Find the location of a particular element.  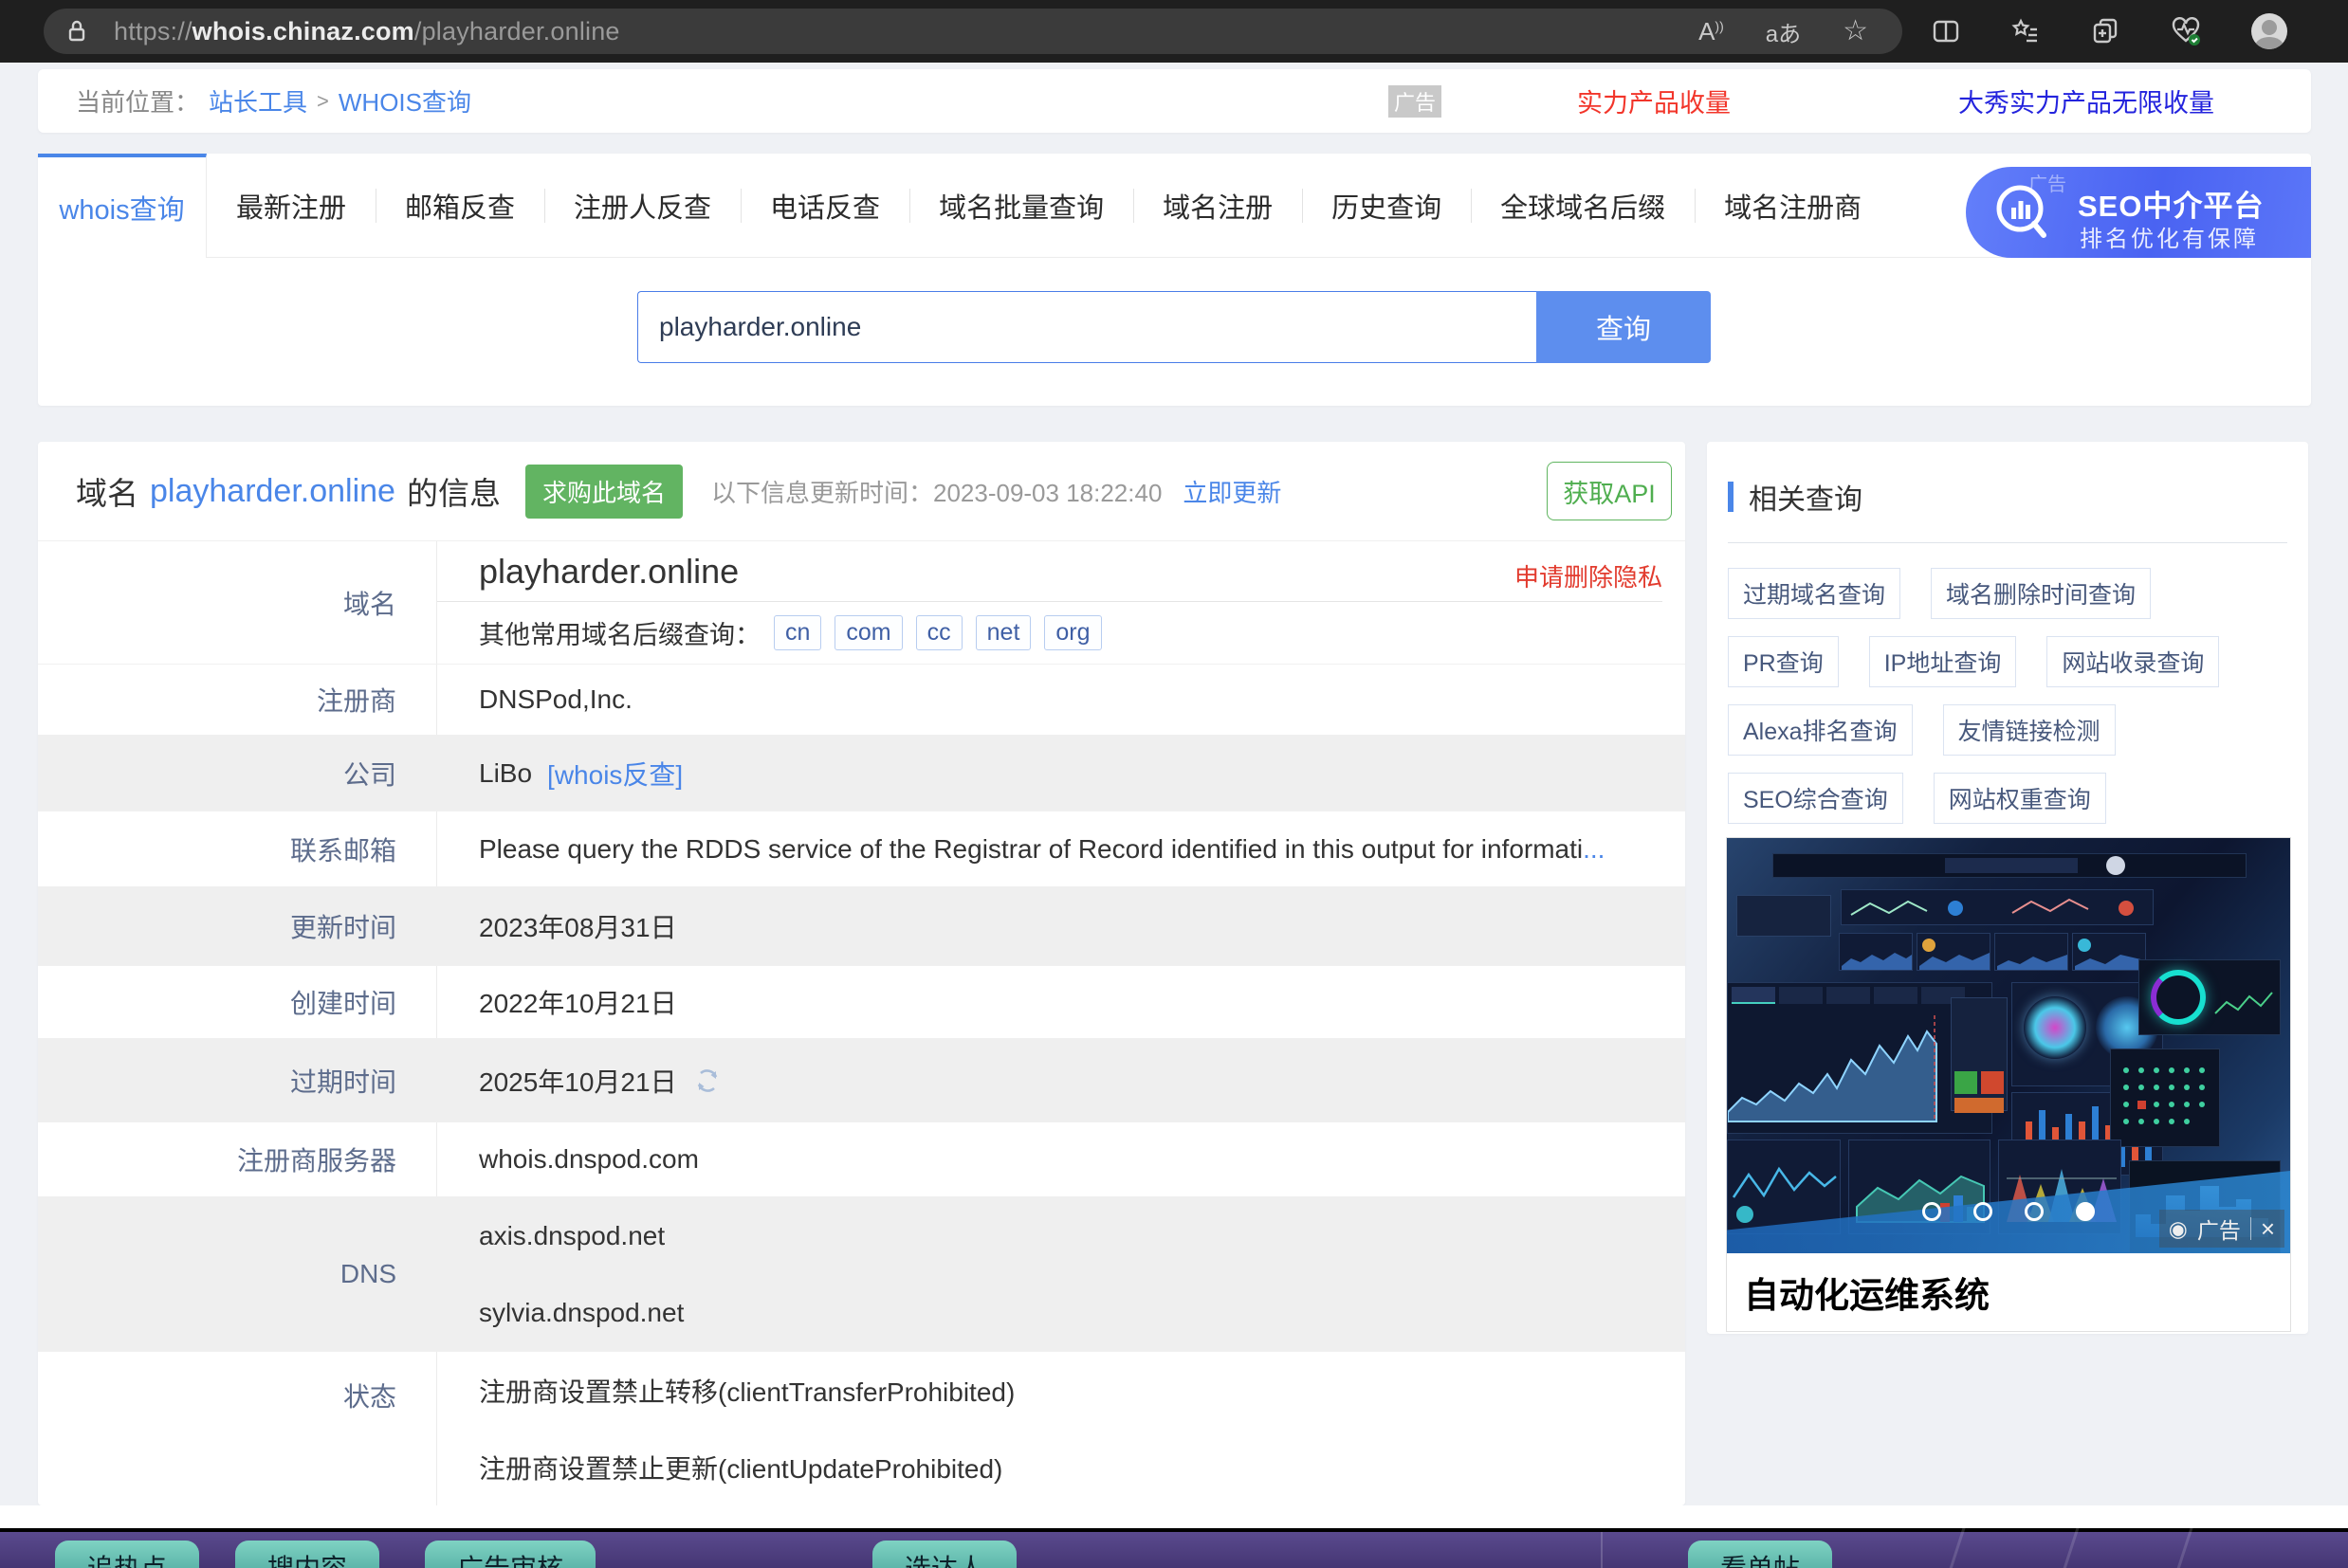

footer-streak is located at coordinates (2182, 1548).